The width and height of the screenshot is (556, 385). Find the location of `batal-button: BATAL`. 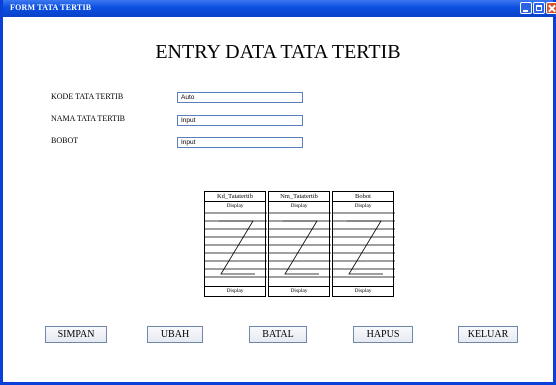

batal-button: BATAL is located at coordinates (278, 334).